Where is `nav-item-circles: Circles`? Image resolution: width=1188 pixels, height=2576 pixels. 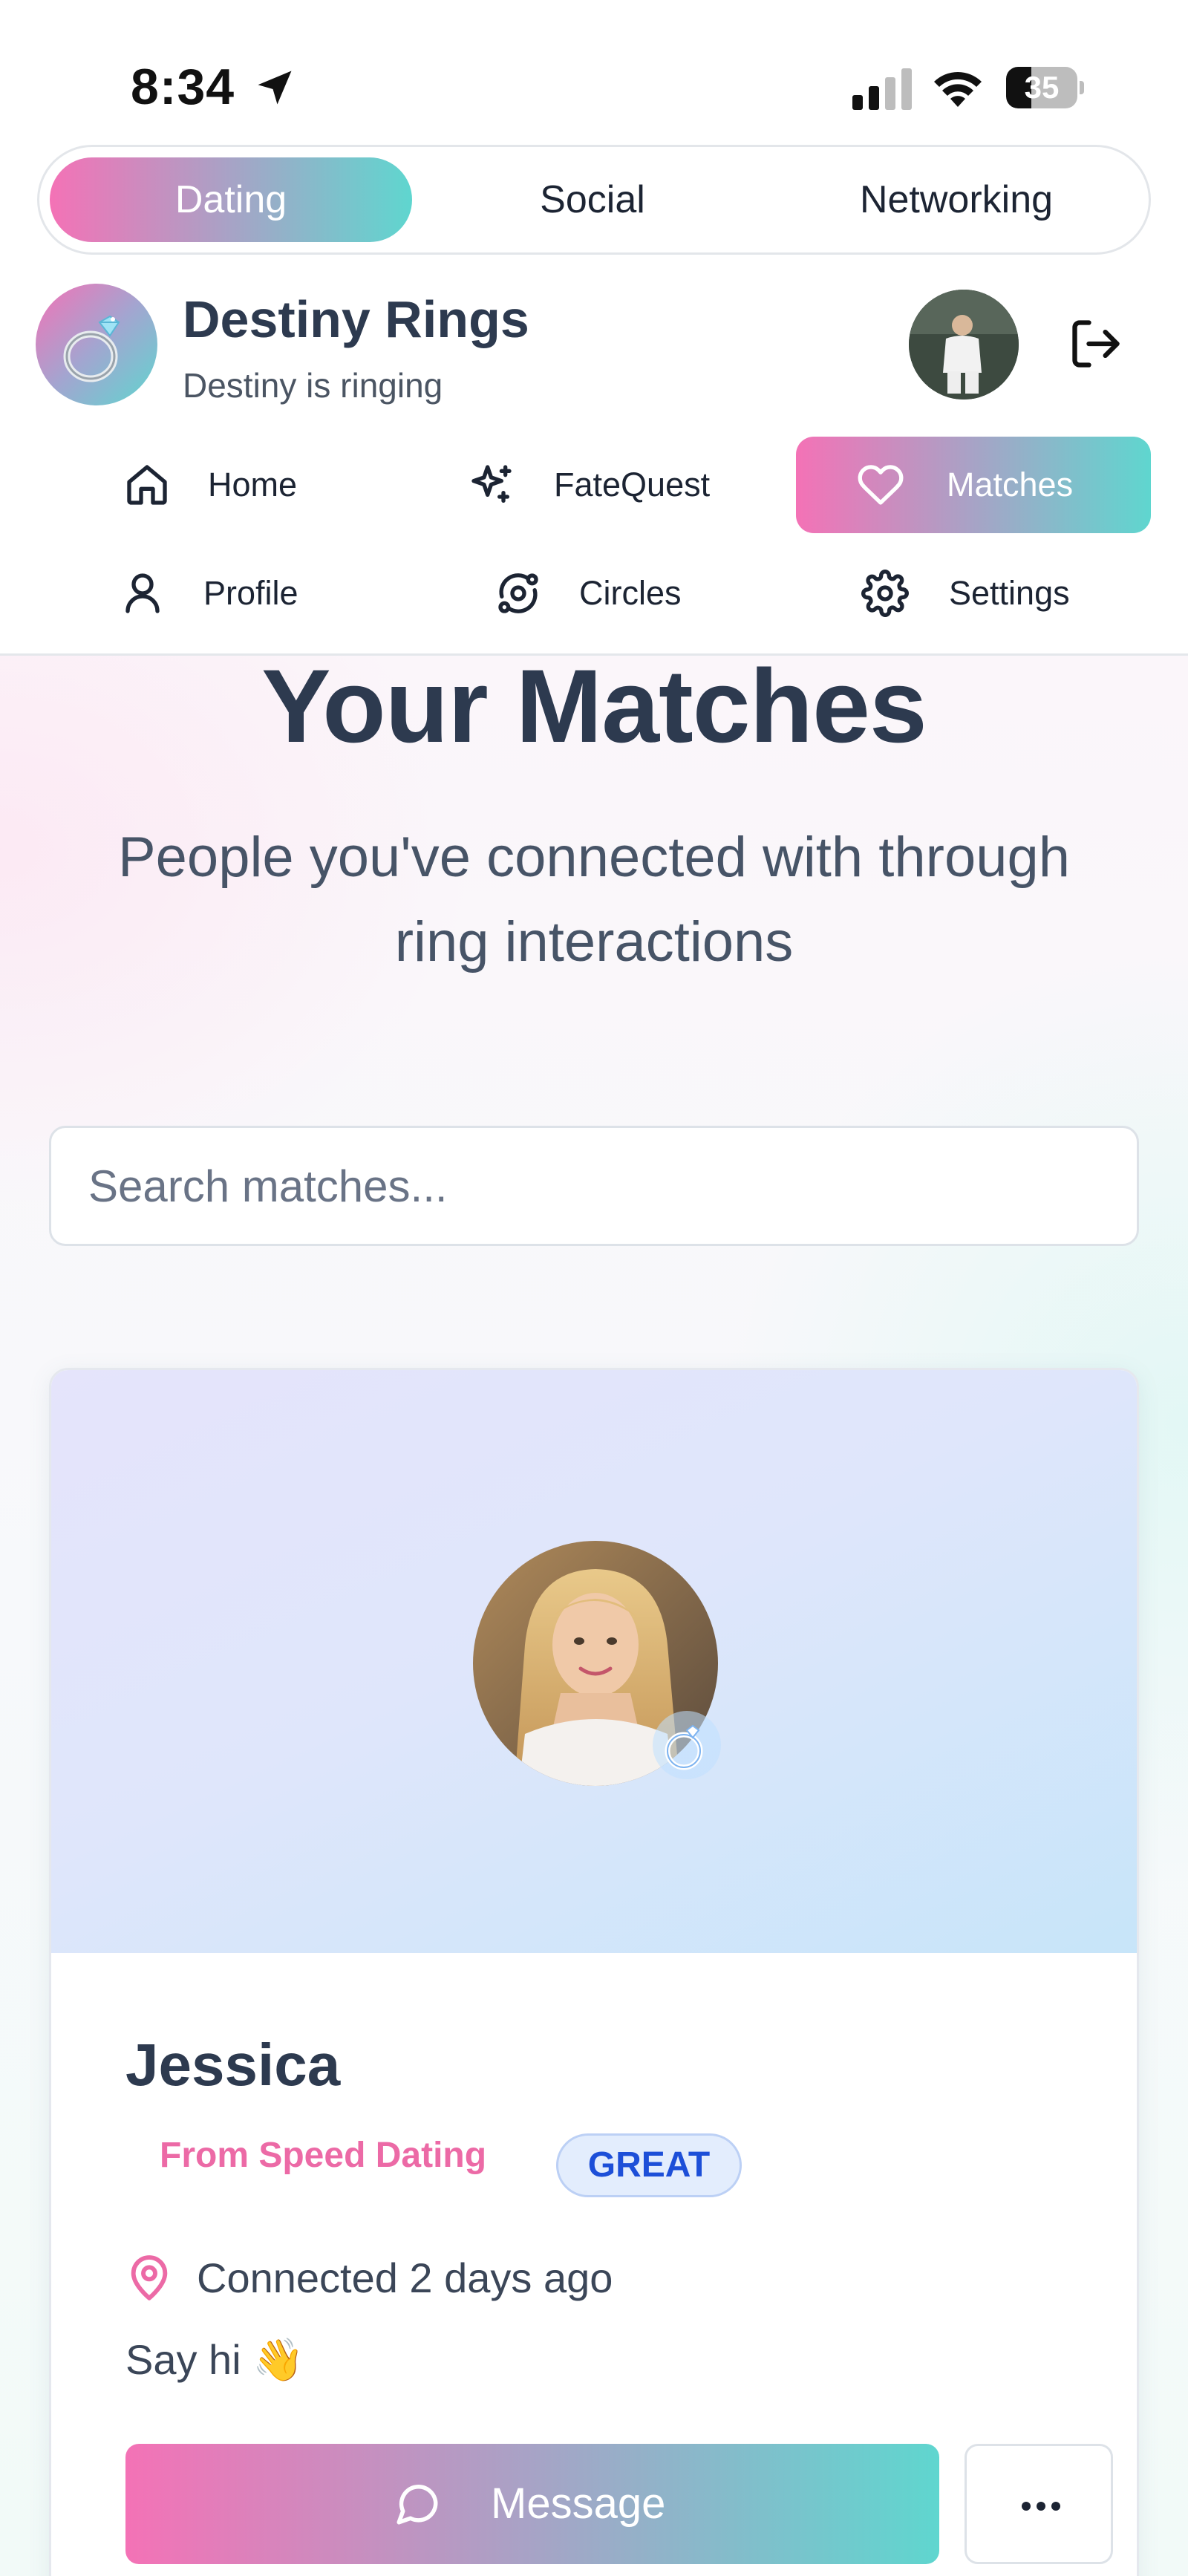
nav-item-circles: Circles is located at coordinates (609, 593).